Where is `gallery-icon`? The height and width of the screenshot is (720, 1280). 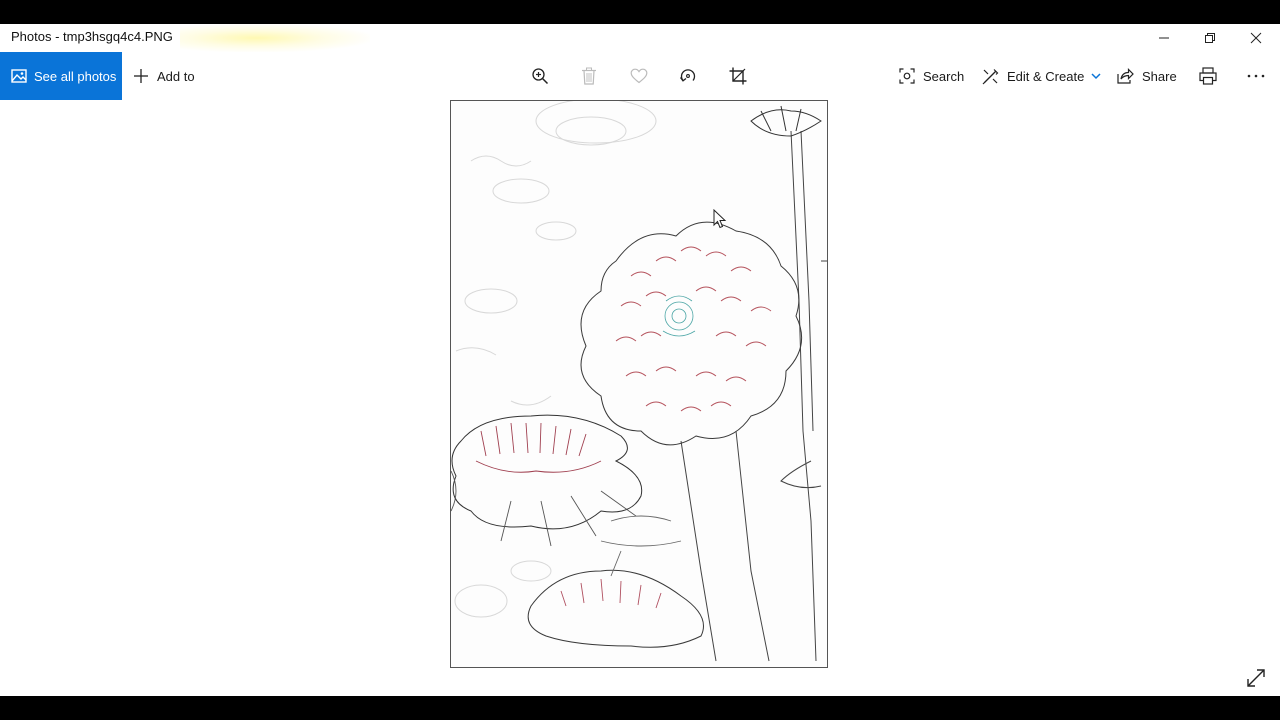
gallery-icon is located at coordinates (19, 76).